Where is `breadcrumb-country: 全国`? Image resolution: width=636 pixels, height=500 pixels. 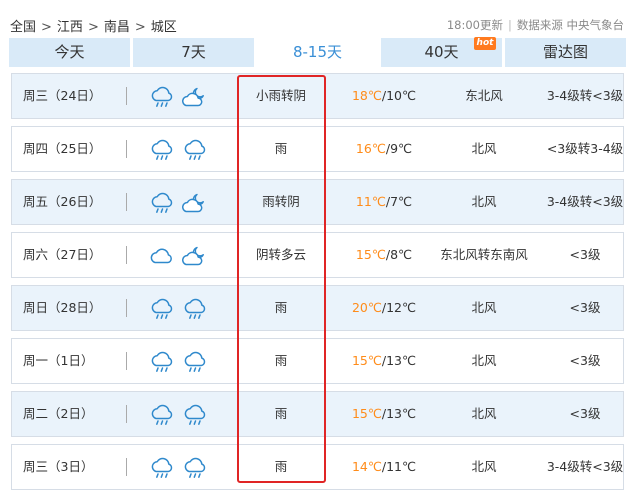 breadcrumb-country: 全国 is located at coordinates (23, 25).